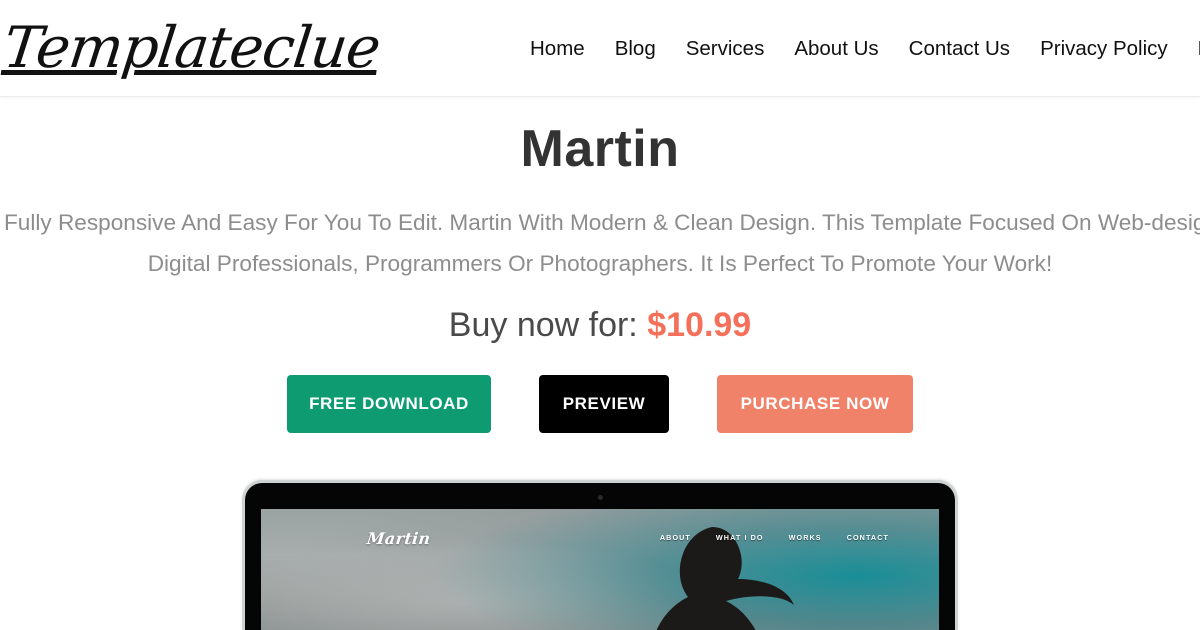  What do you see at coordinates (740, 537) in the screenshot?
I see `preview-nav-what-i-do: WHAT I DO` at bounding box center [740, 537].